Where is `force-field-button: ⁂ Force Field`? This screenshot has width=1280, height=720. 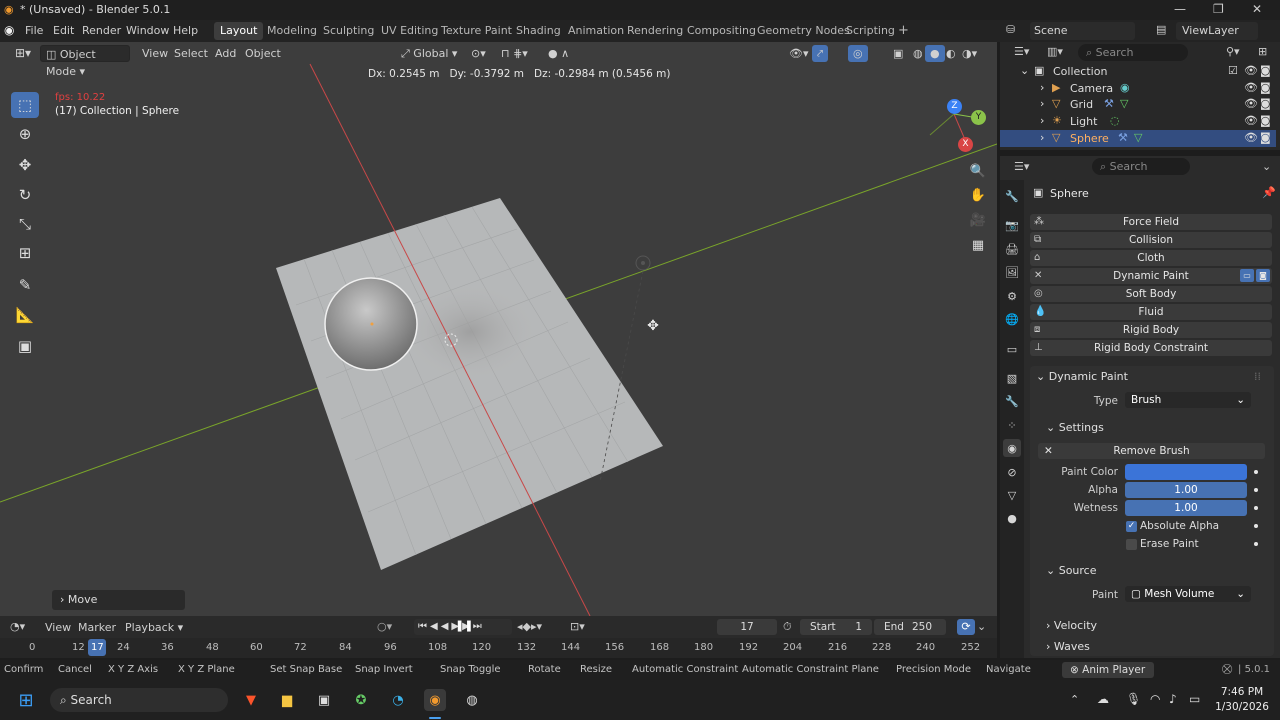
force-field-button: ⁂ Force Field is located at coordinates (1151, 222).